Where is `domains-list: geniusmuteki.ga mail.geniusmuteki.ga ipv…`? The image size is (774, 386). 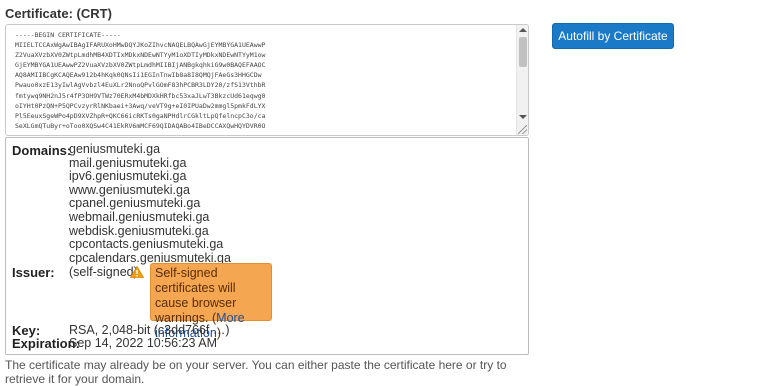 domains-list: geniusmuteki.ga mail.geniusmuteki.ga ipv… is located at coordinates (150, 203).